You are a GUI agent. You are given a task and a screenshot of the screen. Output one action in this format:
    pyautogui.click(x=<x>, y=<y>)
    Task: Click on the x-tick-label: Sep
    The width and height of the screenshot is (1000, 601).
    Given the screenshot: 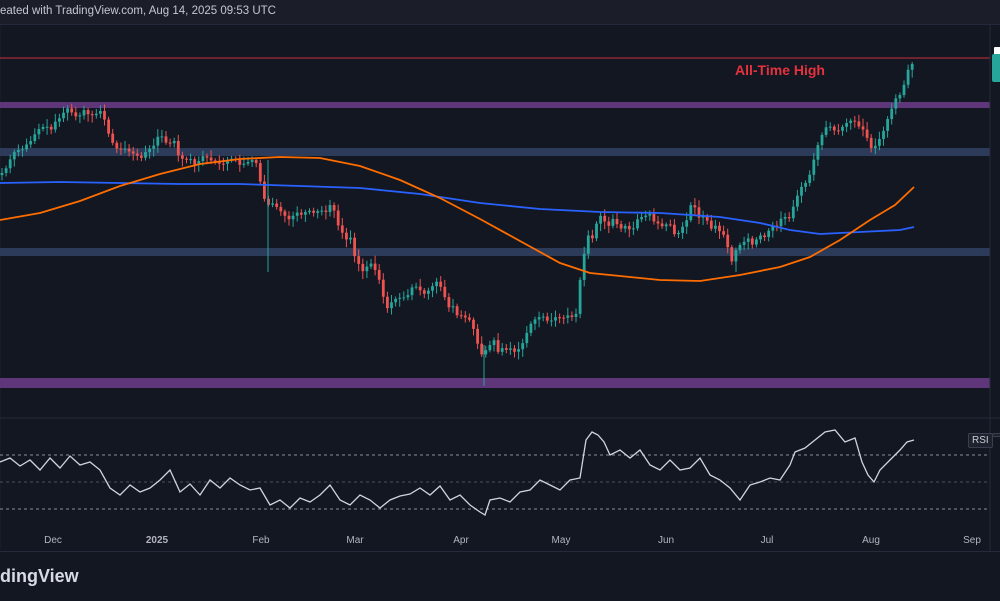 What is the action you would take?
    pyautogui.click(x=972, y=540)
    